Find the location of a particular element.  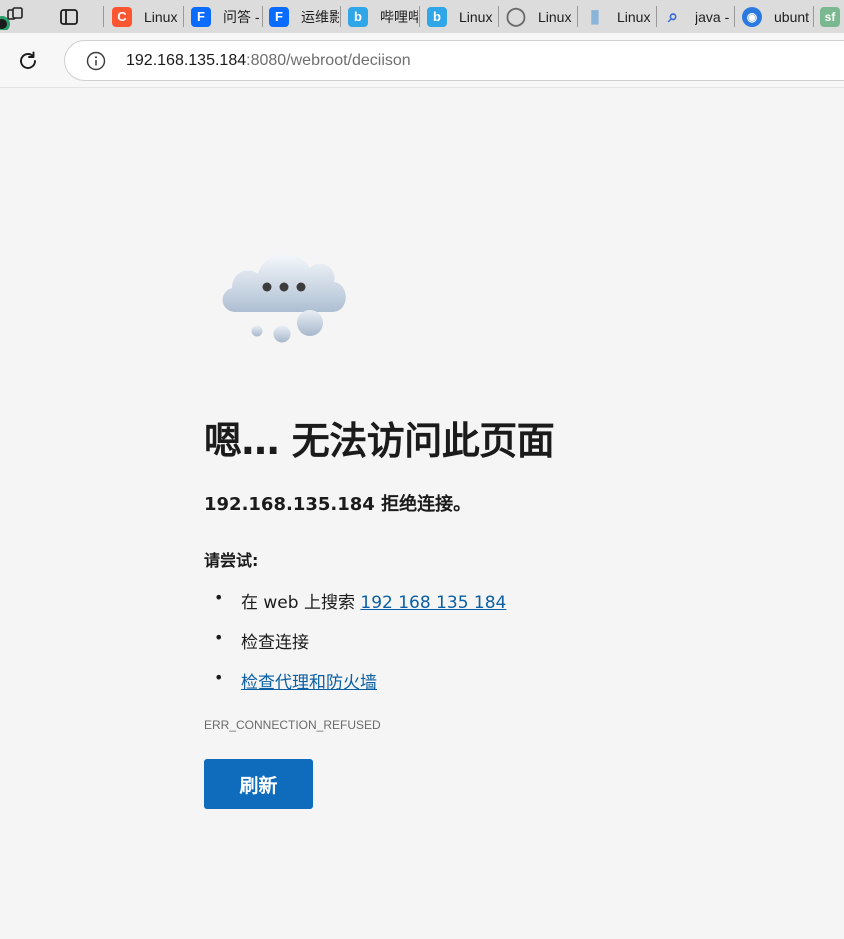

workspaces-icon is located at coordinates (13, 18).